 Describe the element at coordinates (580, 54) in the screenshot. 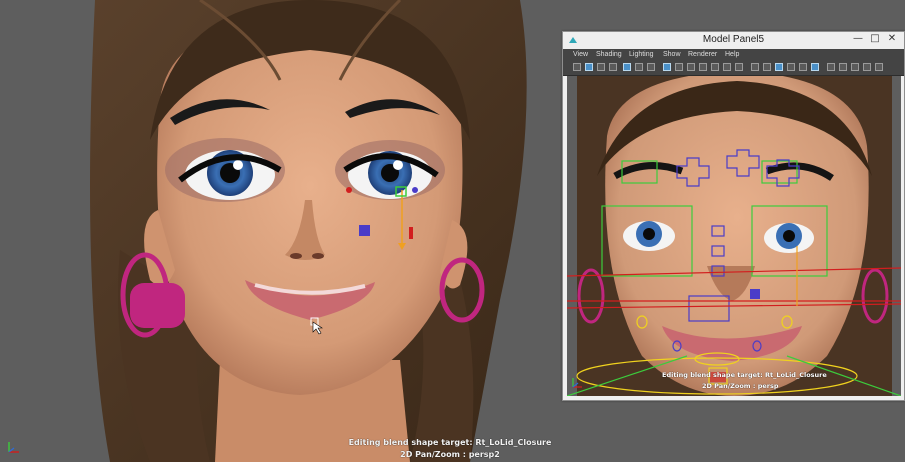

I see `menu-view: View` at that location.